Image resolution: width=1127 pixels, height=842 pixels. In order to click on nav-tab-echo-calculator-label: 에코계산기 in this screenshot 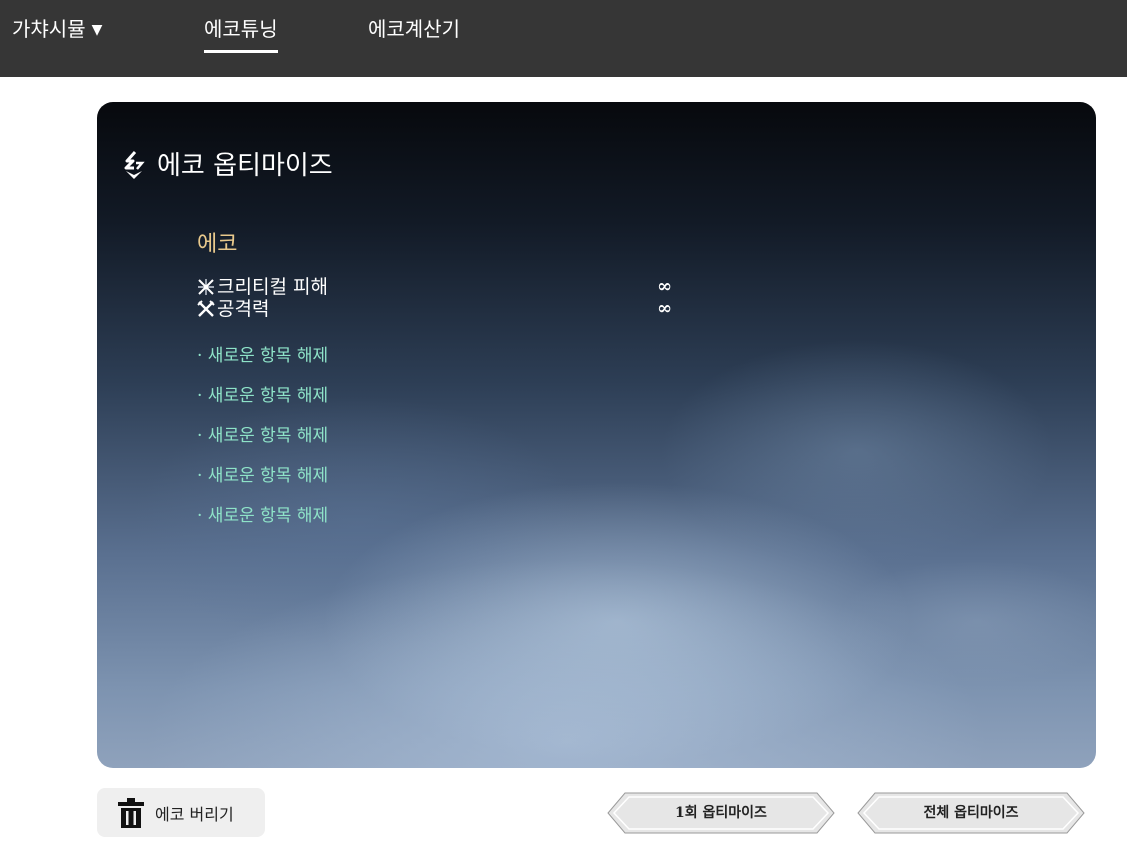, I will do `click(414, 29)`.